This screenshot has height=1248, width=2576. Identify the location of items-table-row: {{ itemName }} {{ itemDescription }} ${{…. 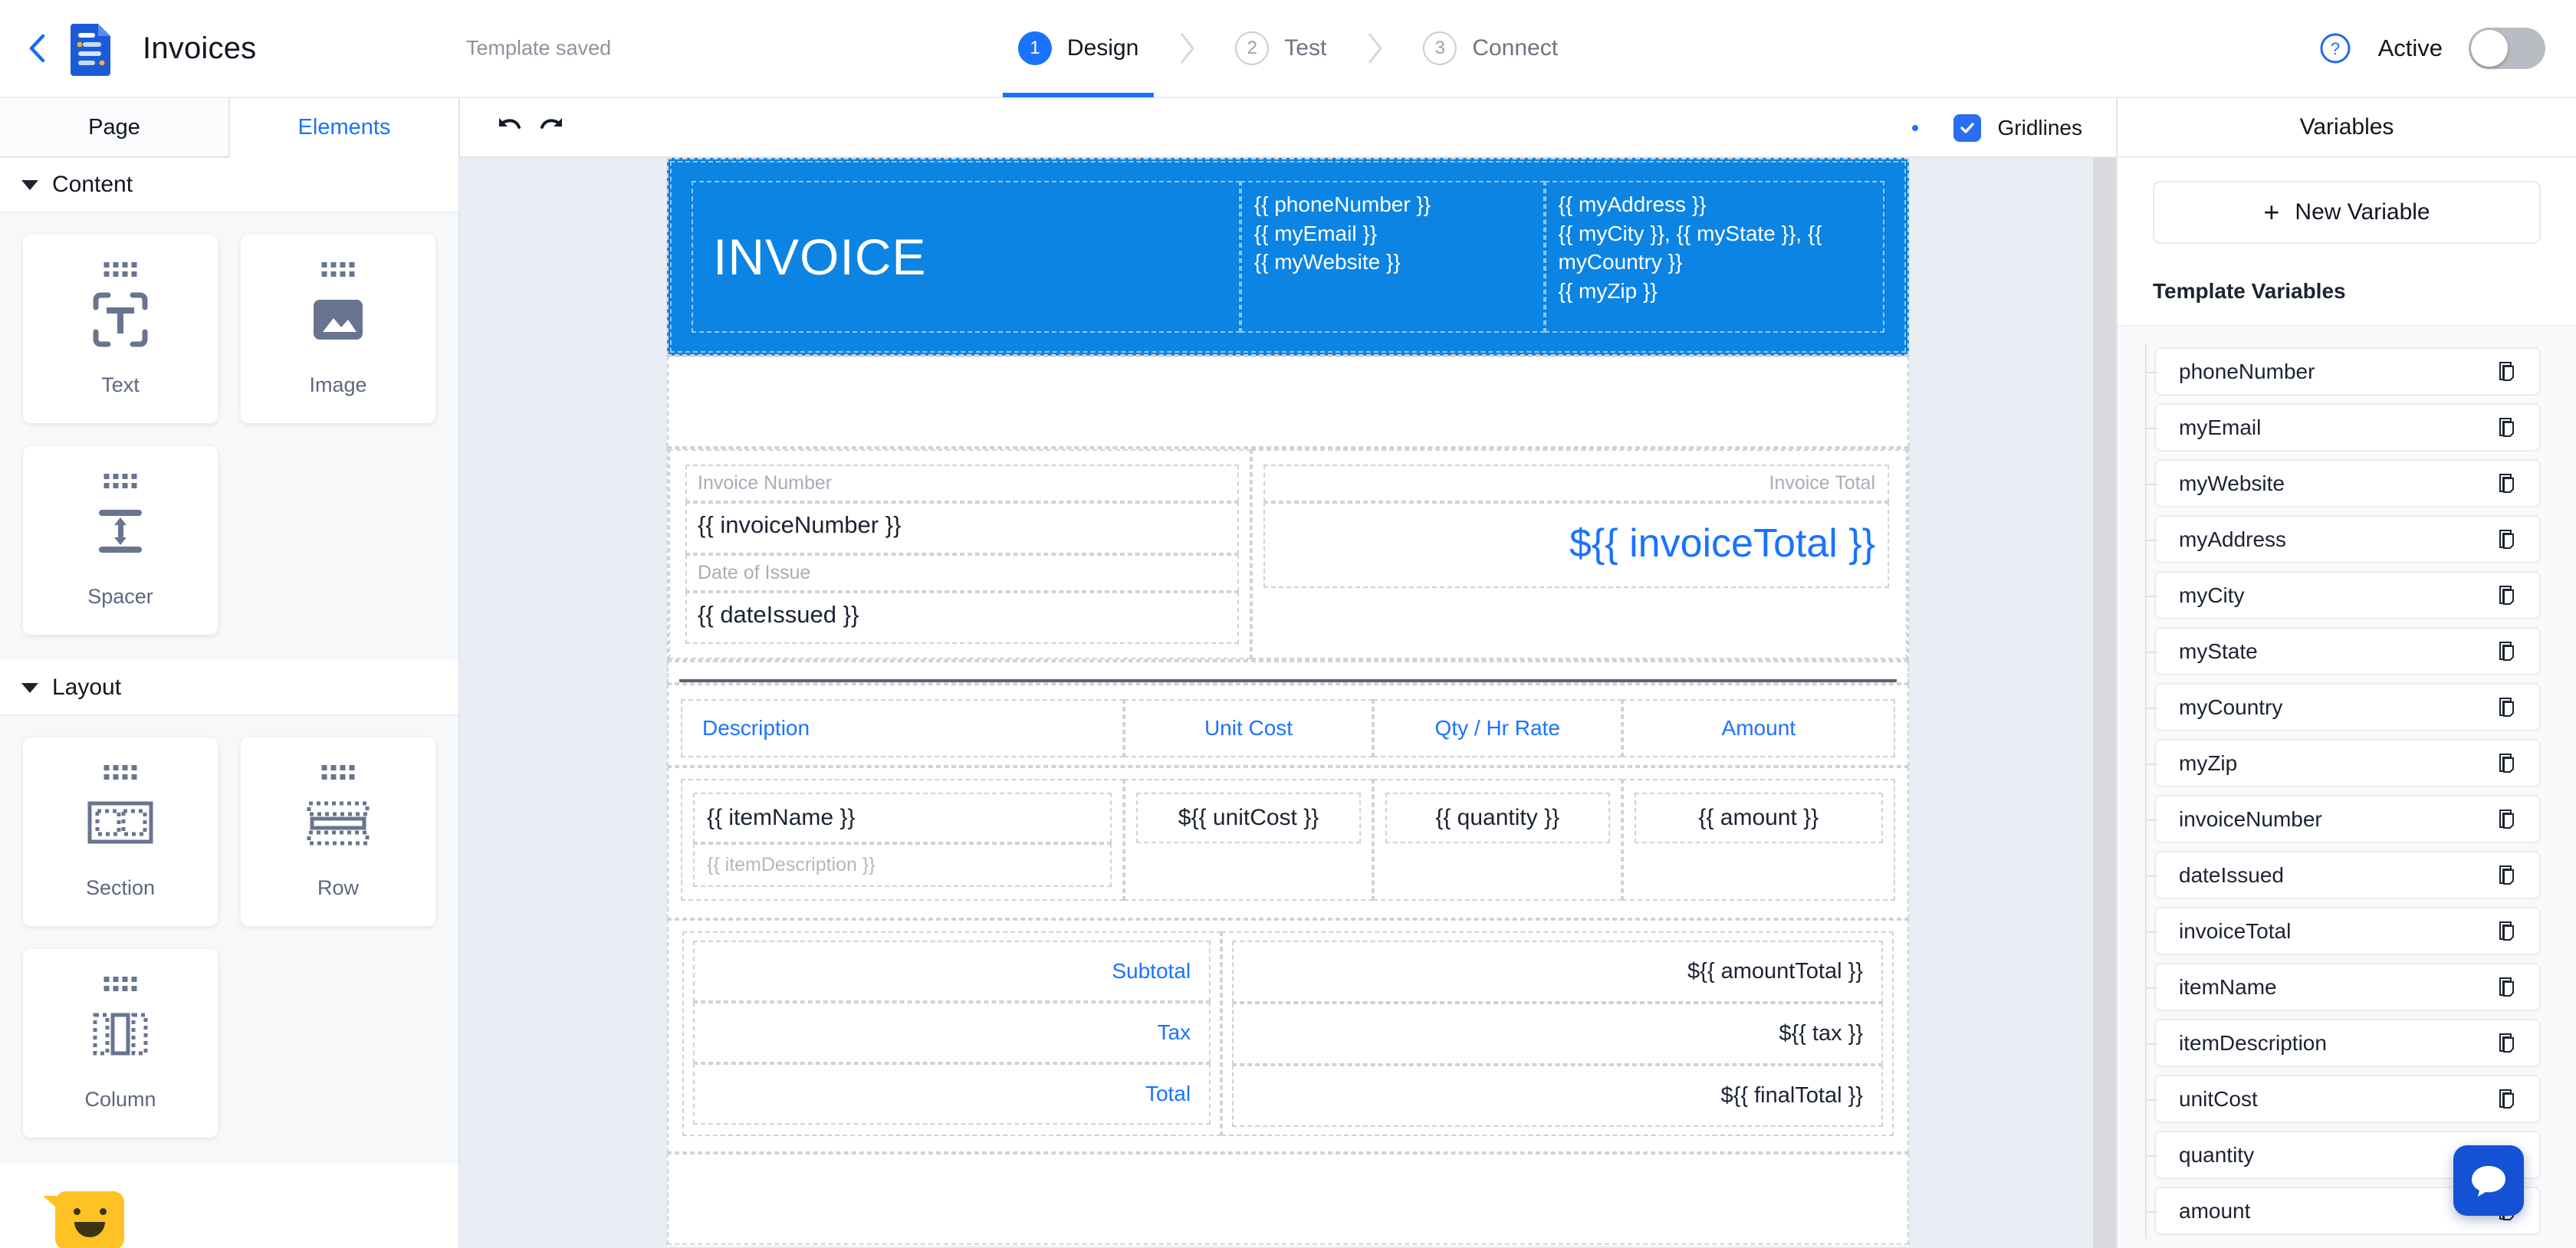
(1288, 843).